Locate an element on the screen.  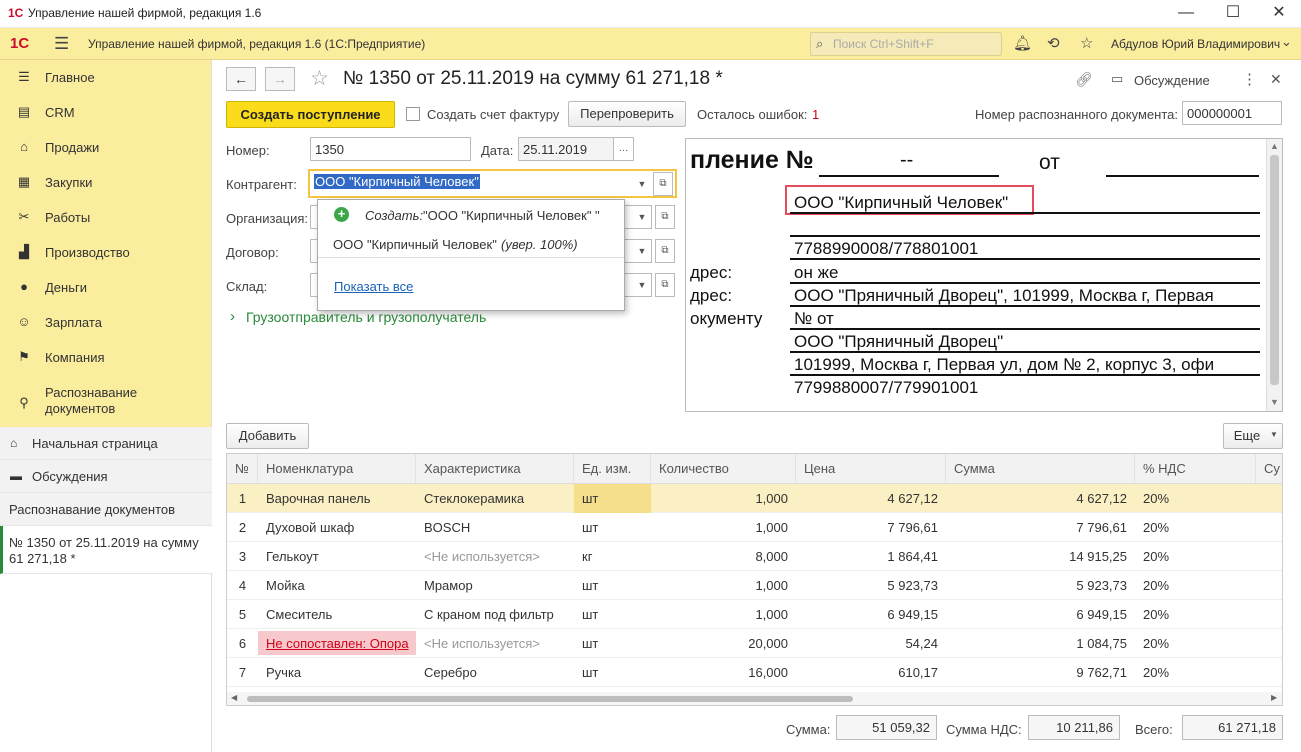
search-input: ⌕ Поиск Ctrl+Shift+F is located at coordinates (906, 44).